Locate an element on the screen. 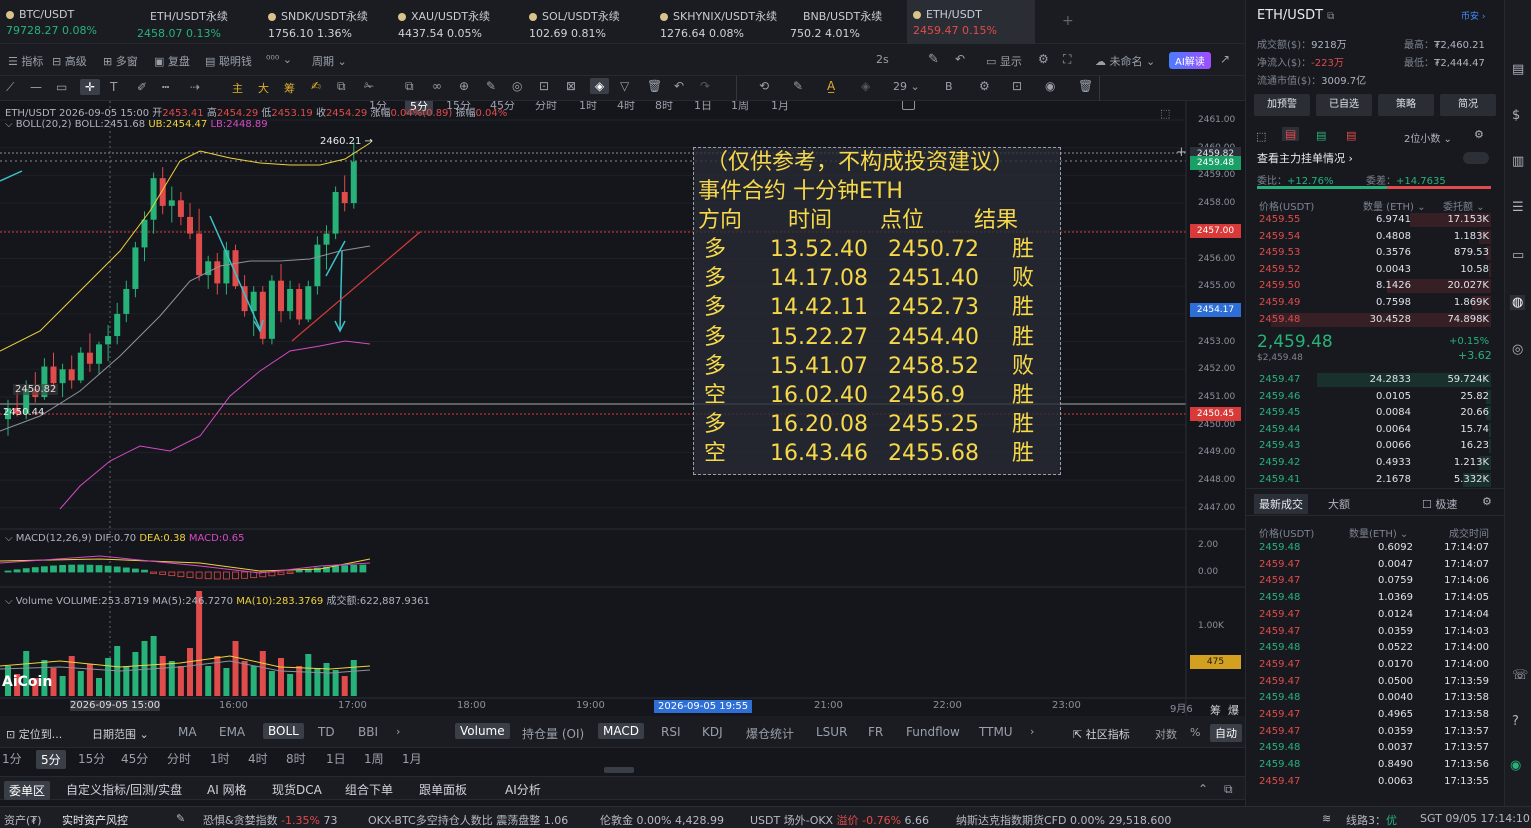  smart-money-button: ▤ 聪明钱 is located at coordinates (228, 61).